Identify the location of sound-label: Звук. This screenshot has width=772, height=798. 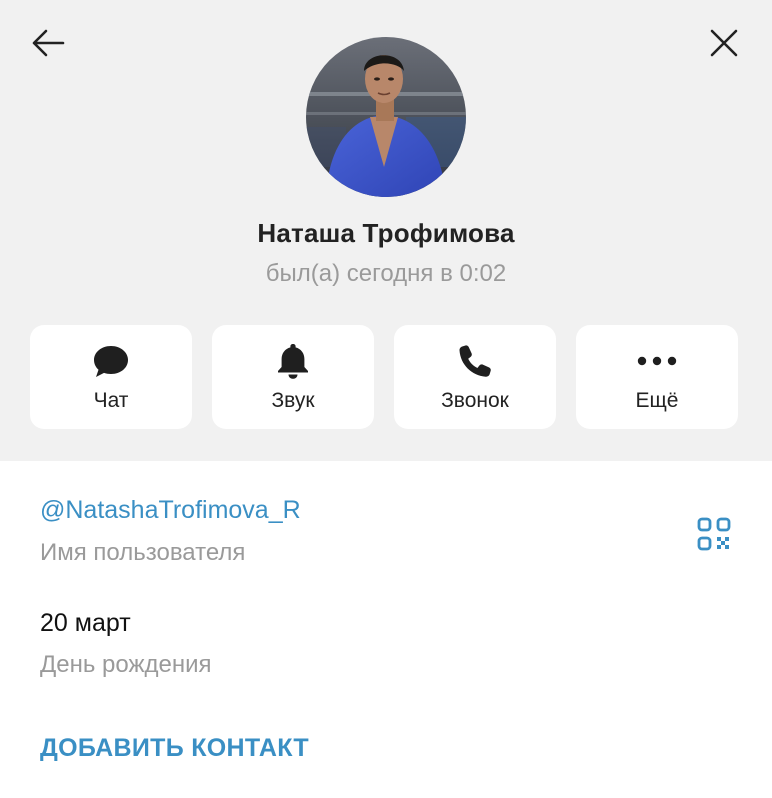
(293, 400).